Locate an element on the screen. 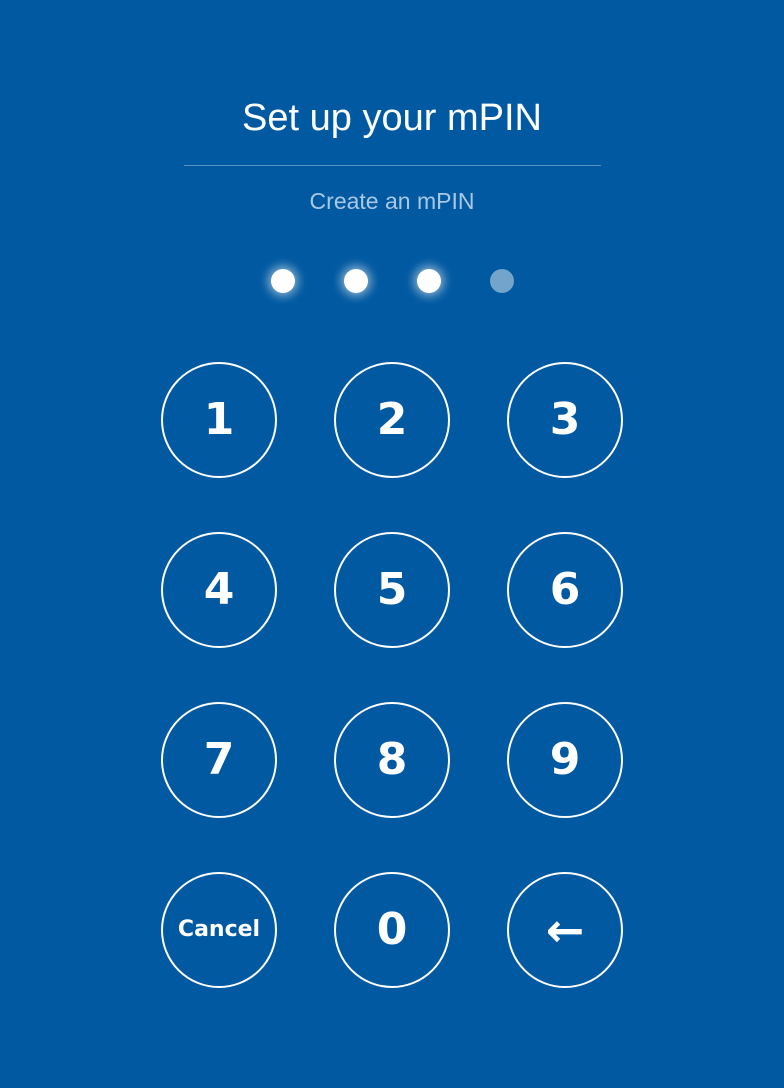 The width and height of the screenshot is (784, 1088). pin-indicator is located at coordinates (392, 281).